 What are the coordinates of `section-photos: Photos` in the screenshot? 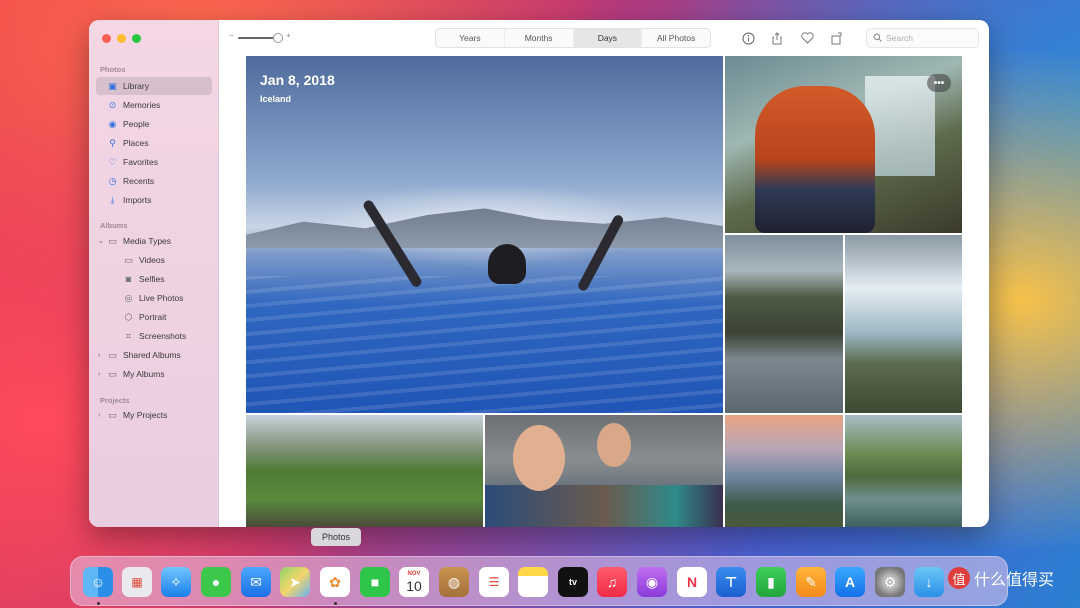 It's located at (113, 69).